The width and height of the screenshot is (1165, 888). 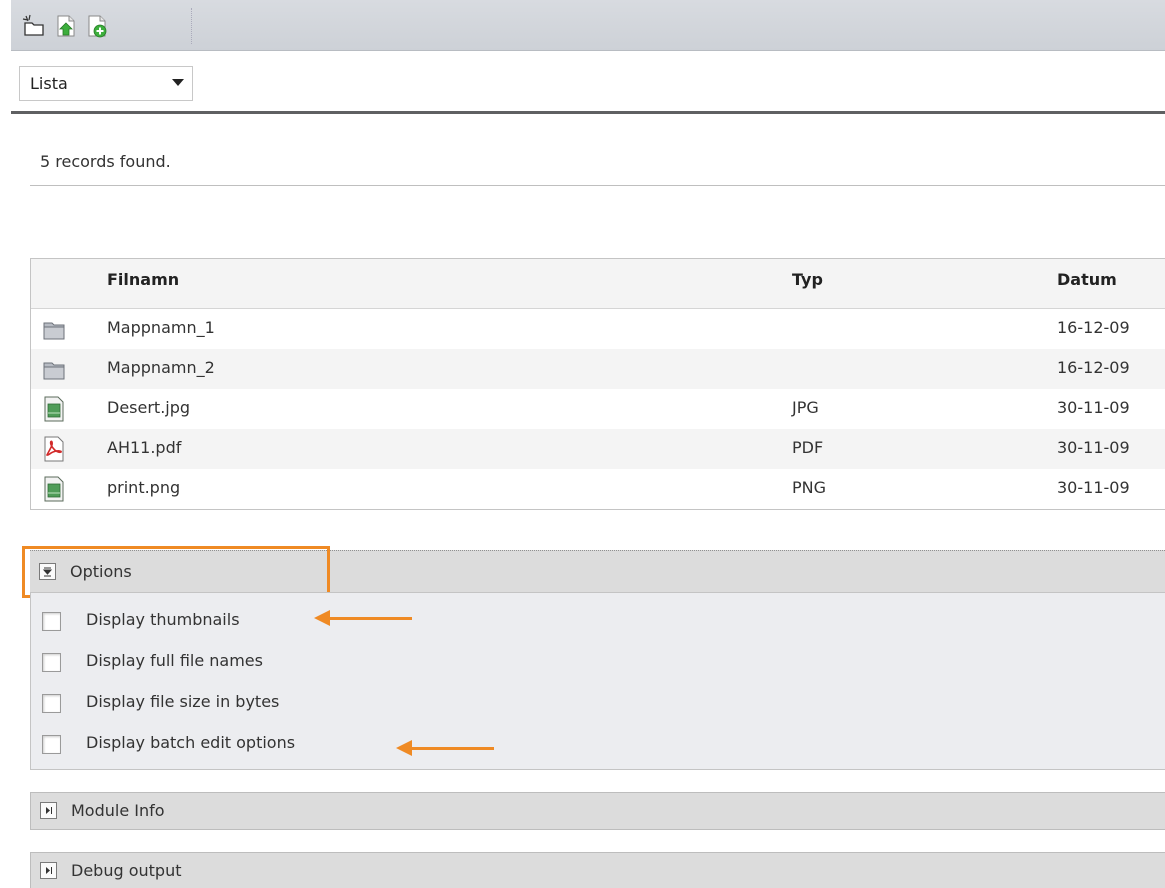 What do you see at coordinates (191, 26) in the screenshot?
I see `toolbar-separator` at bounding box center [191, 26].